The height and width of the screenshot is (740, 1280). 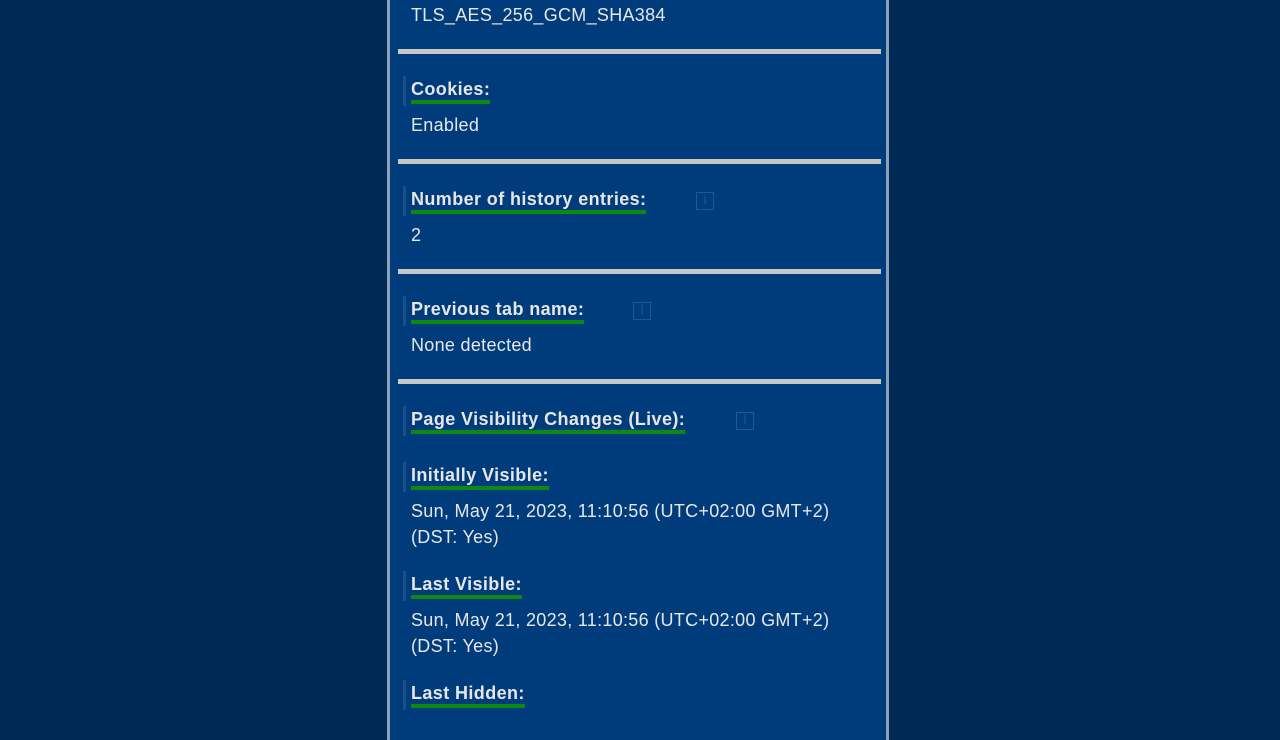 I want to click on cookies-heading: Cookies:, so click(x=447, y=91).